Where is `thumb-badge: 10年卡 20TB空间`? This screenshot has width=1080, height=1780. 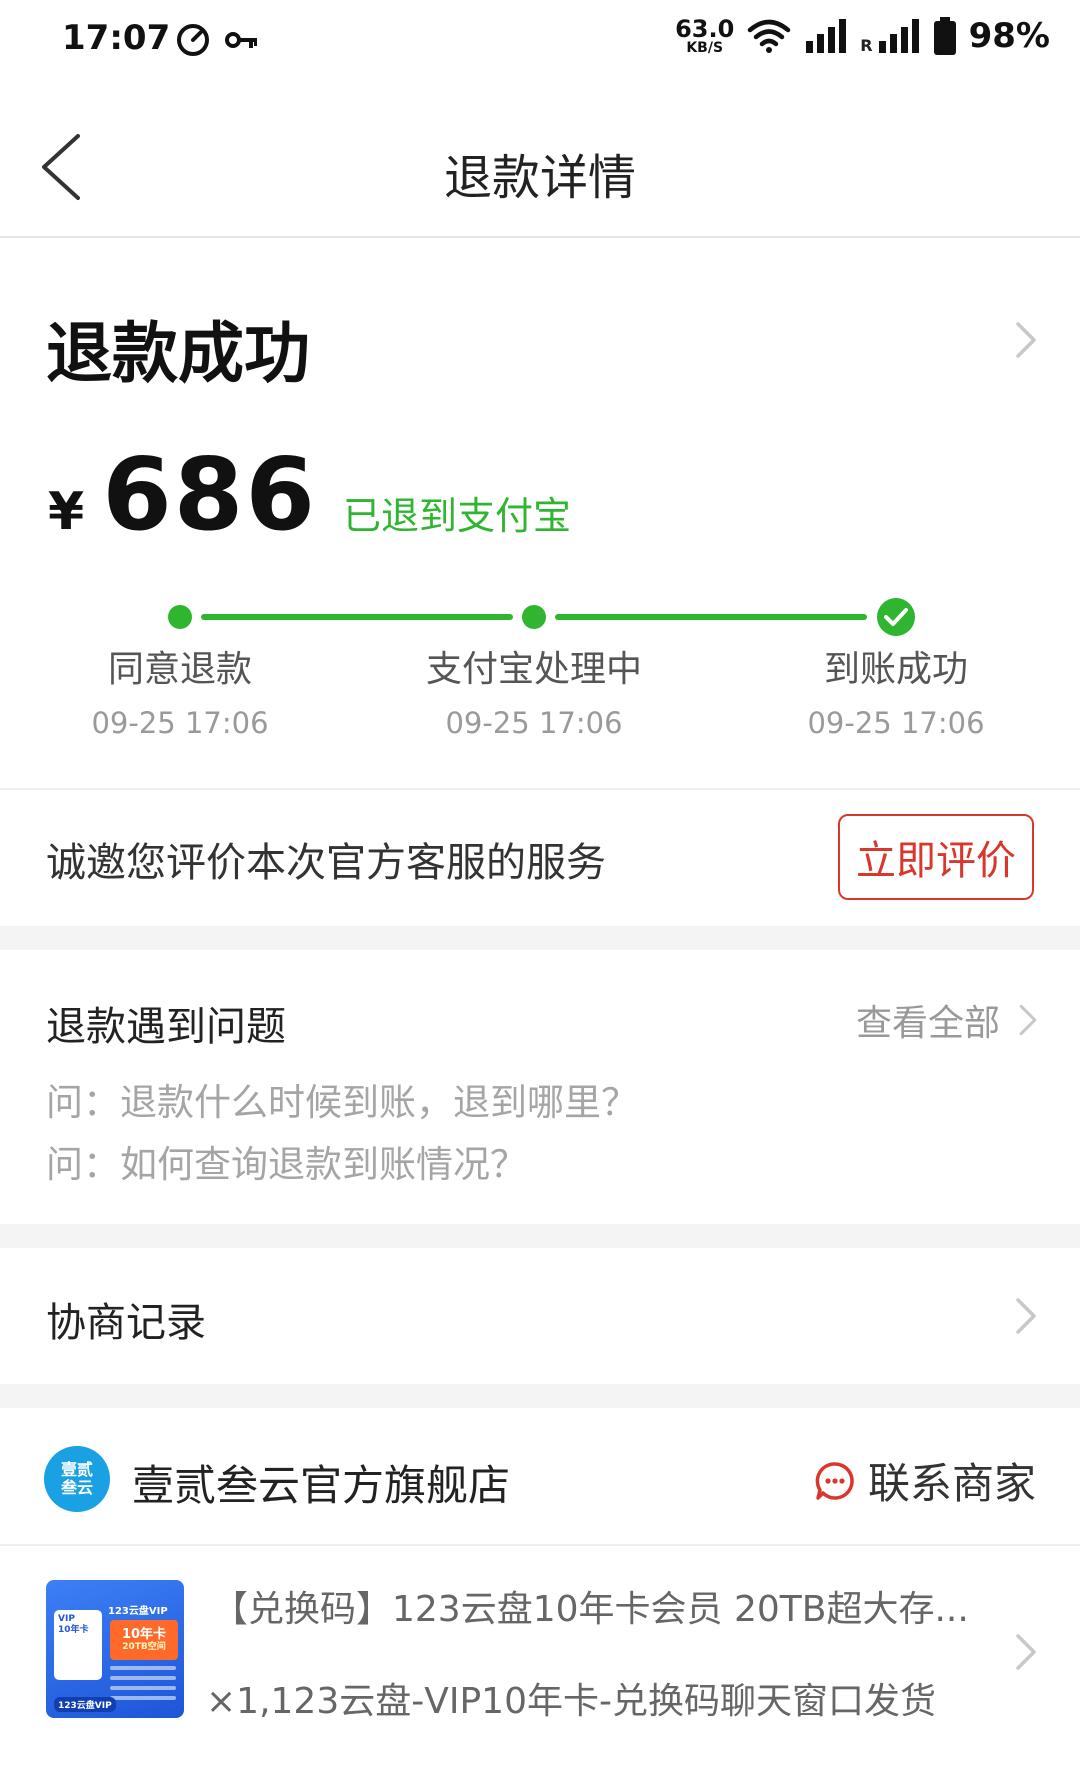
thumb-badge: 10年卡 20TB空间 is located at coordinates (144, 1640).